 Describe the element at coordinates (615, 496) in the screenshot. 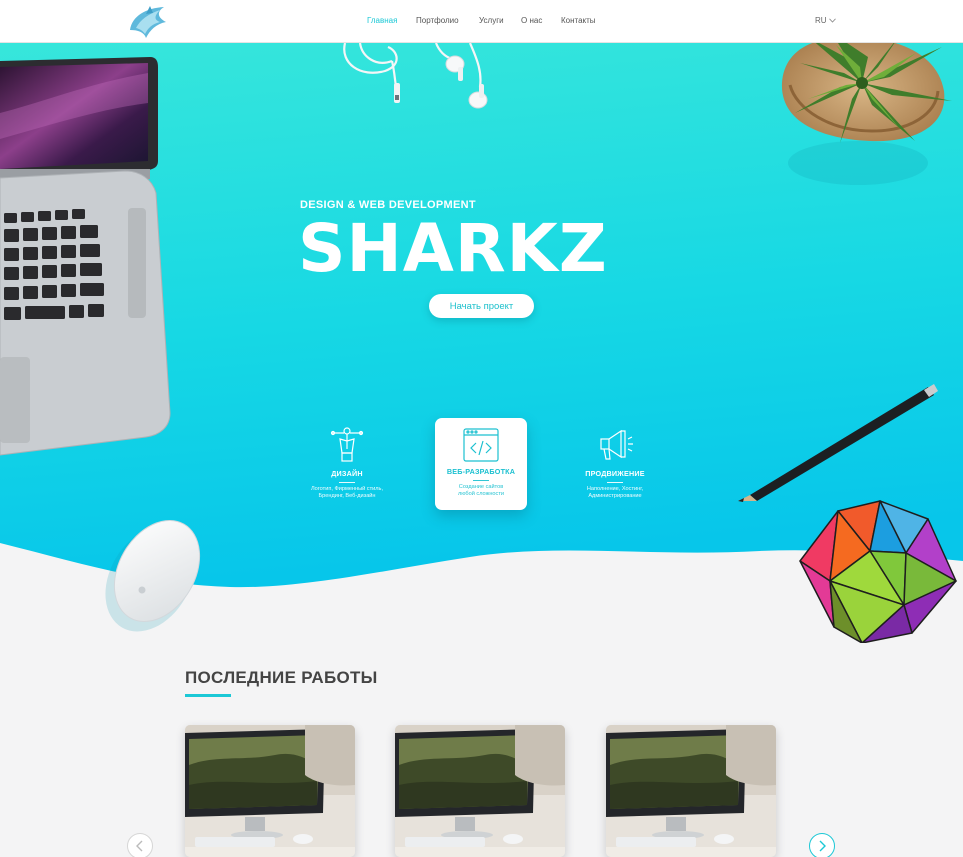

I see `service-desc-line2: Администрирование` at that location.